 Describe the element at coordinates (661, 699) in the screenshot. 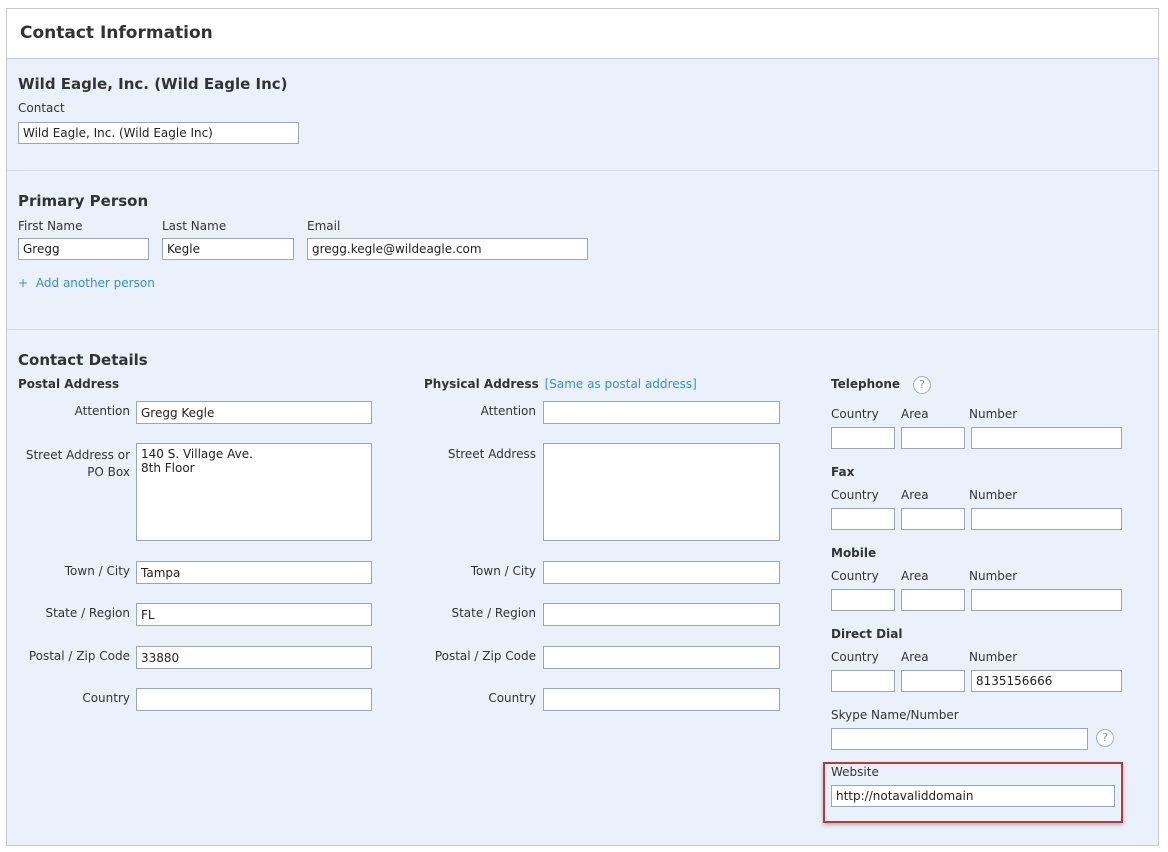

I see `physical-country-input` at that location.